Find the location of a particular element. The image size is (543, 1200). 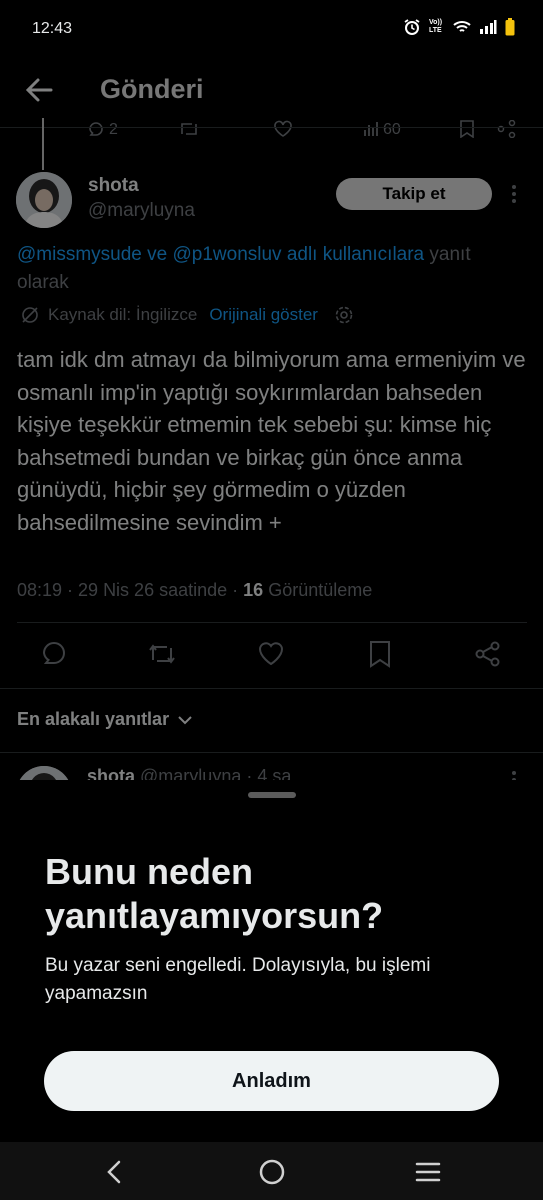

tweet-timestamp: 08:19 · 29 Nis 26 saatinde · is located at coordinates (128, 590).